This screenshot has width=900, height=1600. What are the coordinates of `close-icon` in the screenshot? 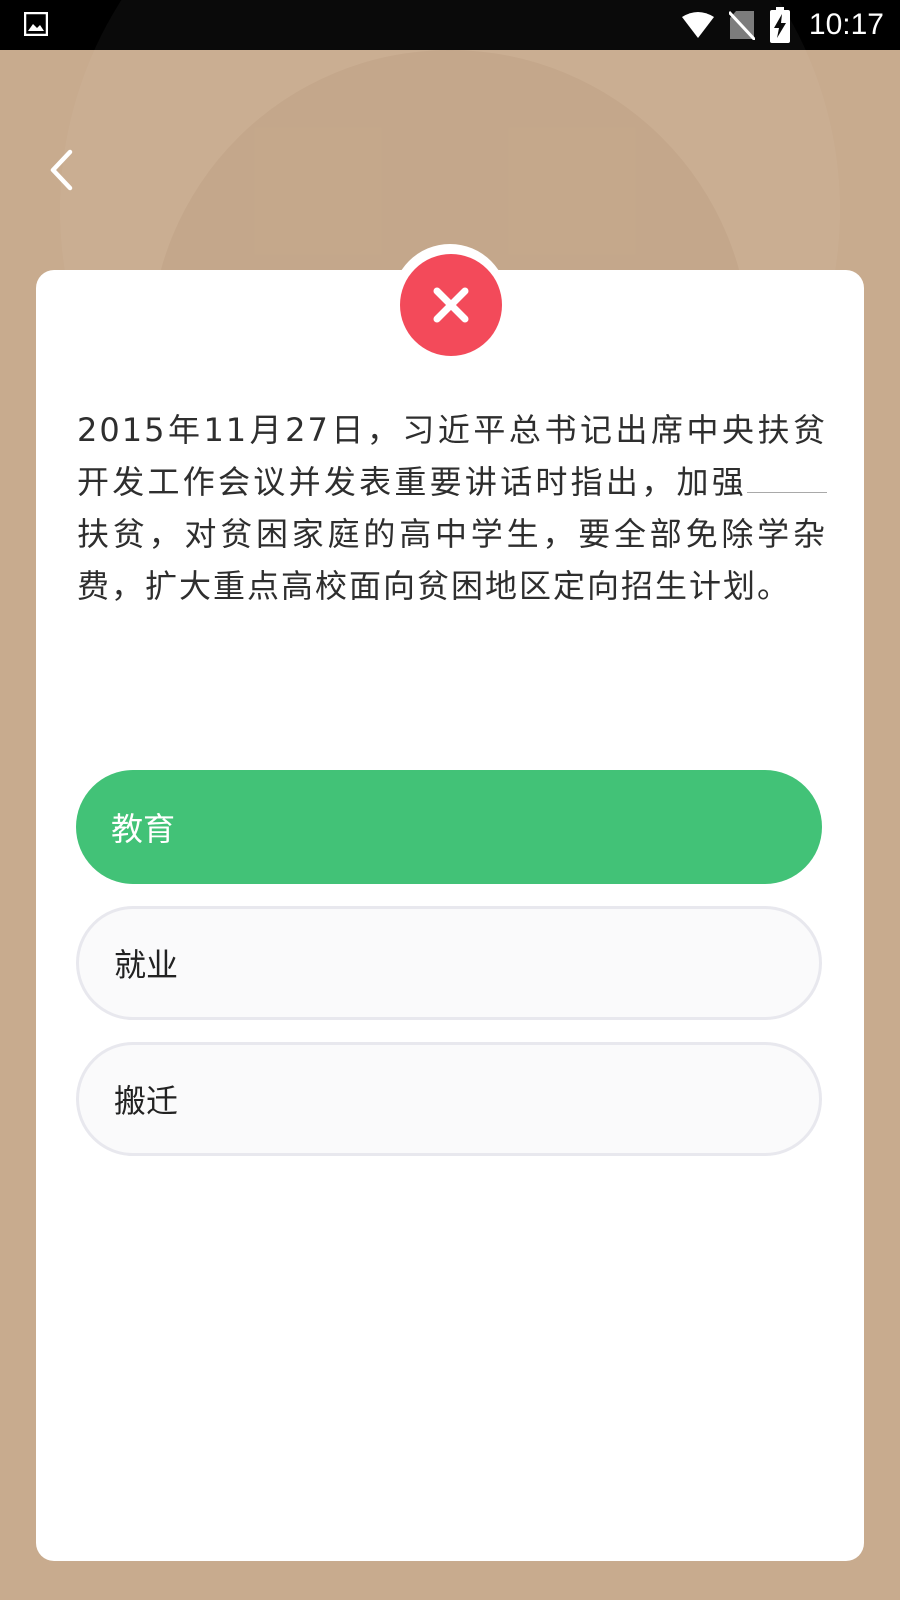 It's located at (451, 305).